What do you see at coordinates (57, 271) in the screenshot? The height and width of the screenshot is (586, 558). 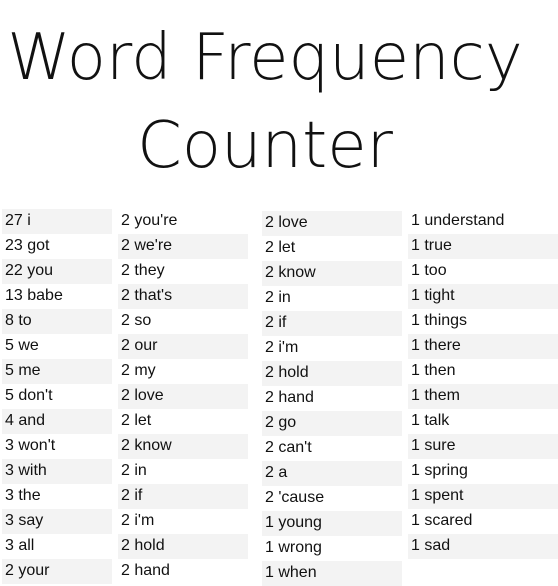 I see `word-frequency-row: 22 you` at bounding box center [57, 271].